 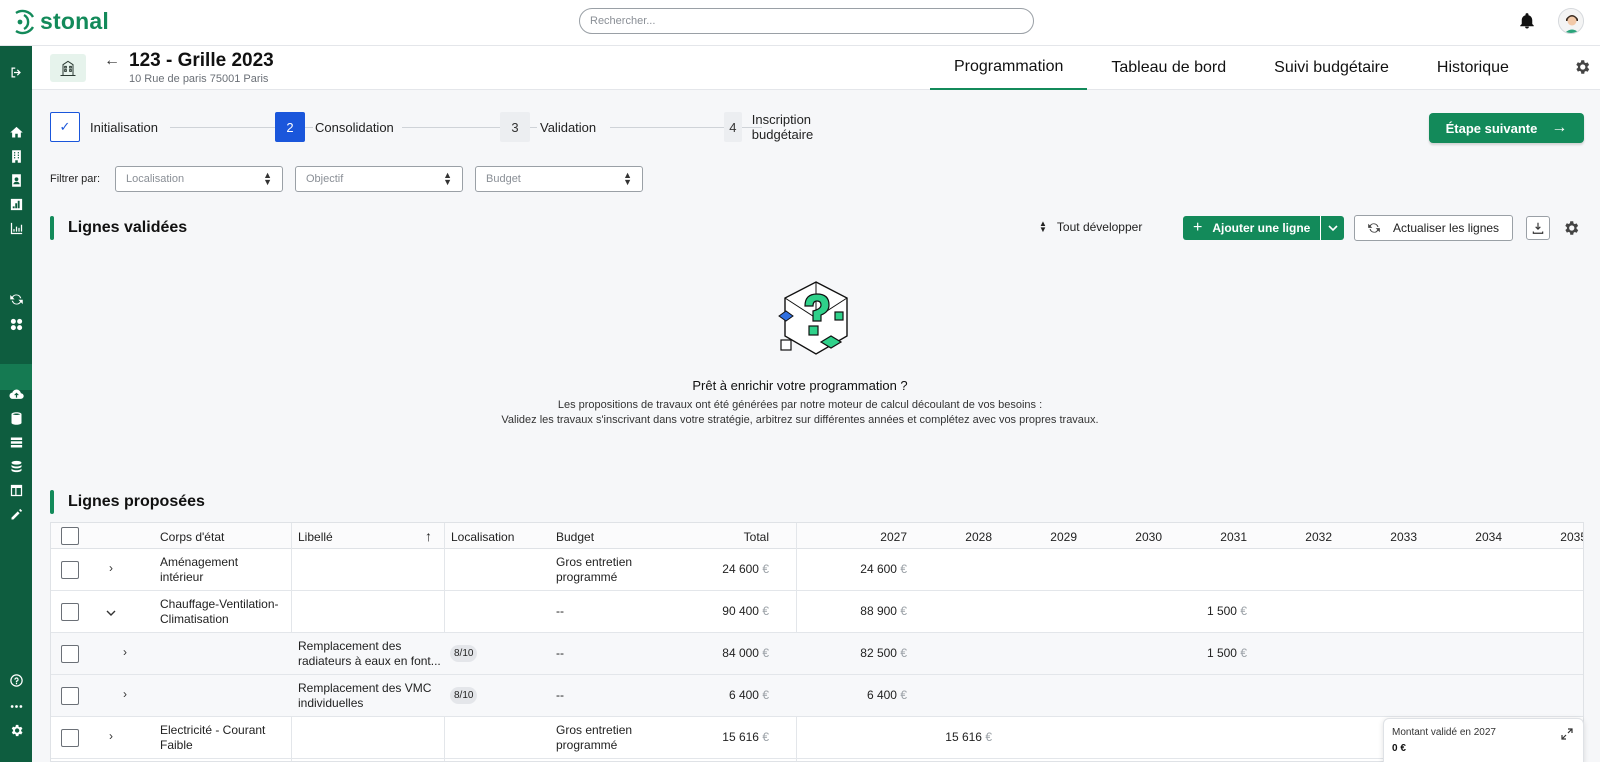 I want to click on updown-caret-icon: ▲ ▼, so click(x=447, y=178).